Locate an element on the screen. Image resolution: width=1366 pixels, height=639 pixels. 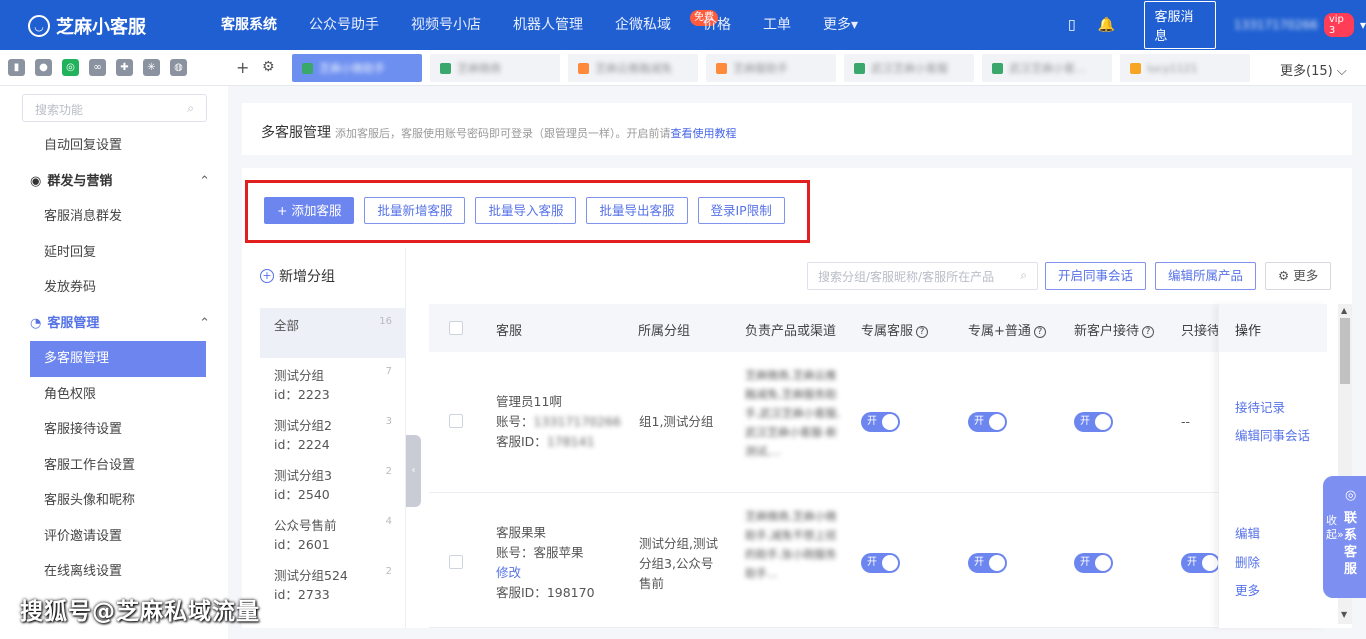
contact-support-widget: ◎ 收起» 联系客服 is located at coordinates (1344, 537).